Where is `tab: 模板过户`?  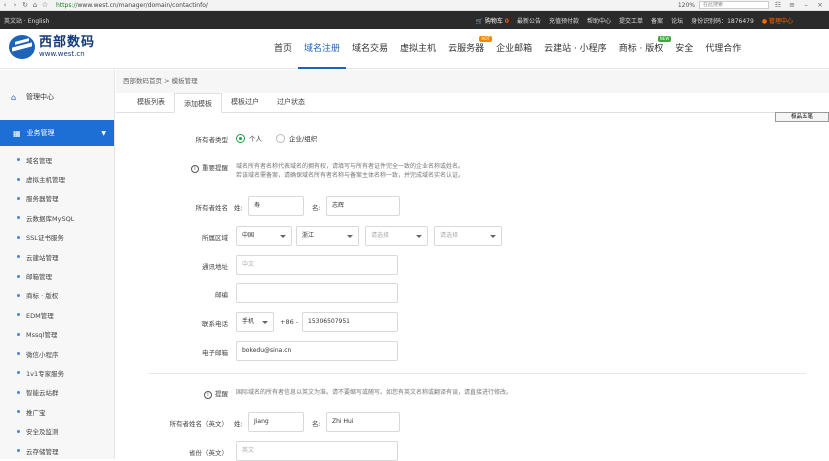
tab: 模板过户 is located at coordinates (245, 102).